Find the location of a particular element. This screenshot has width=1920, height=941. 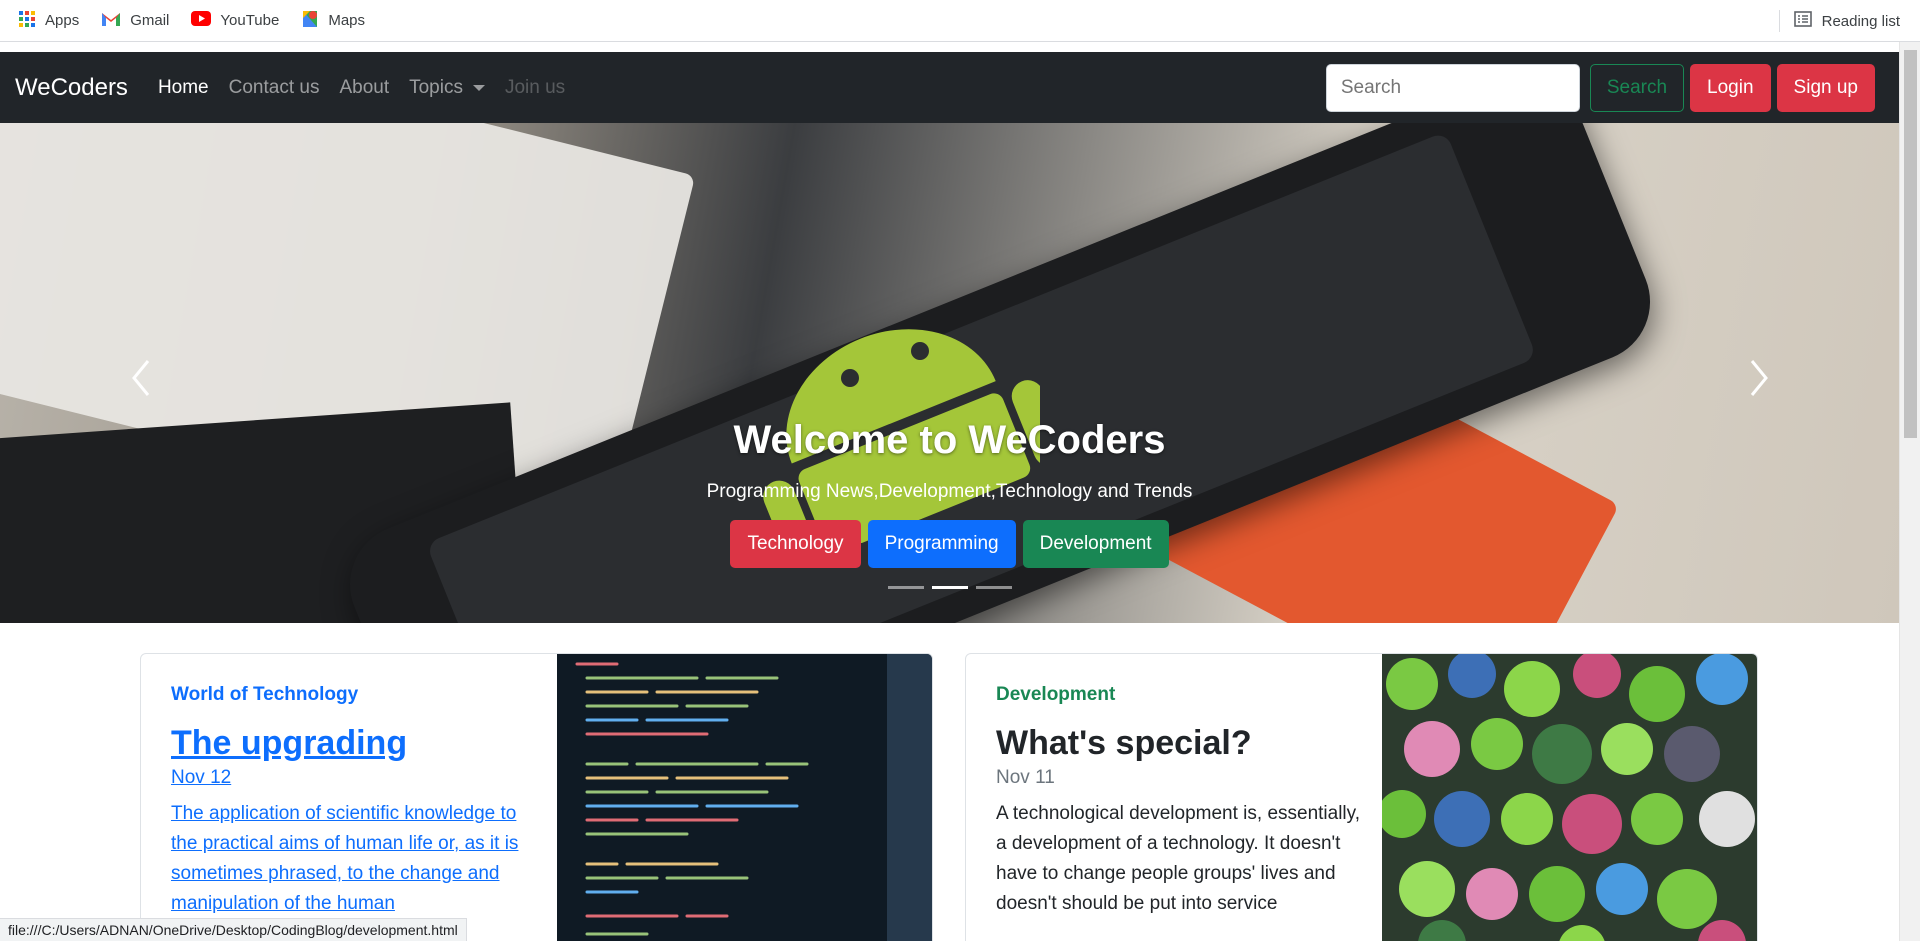

programming-button: Programming is located at coordinates (941, 544).